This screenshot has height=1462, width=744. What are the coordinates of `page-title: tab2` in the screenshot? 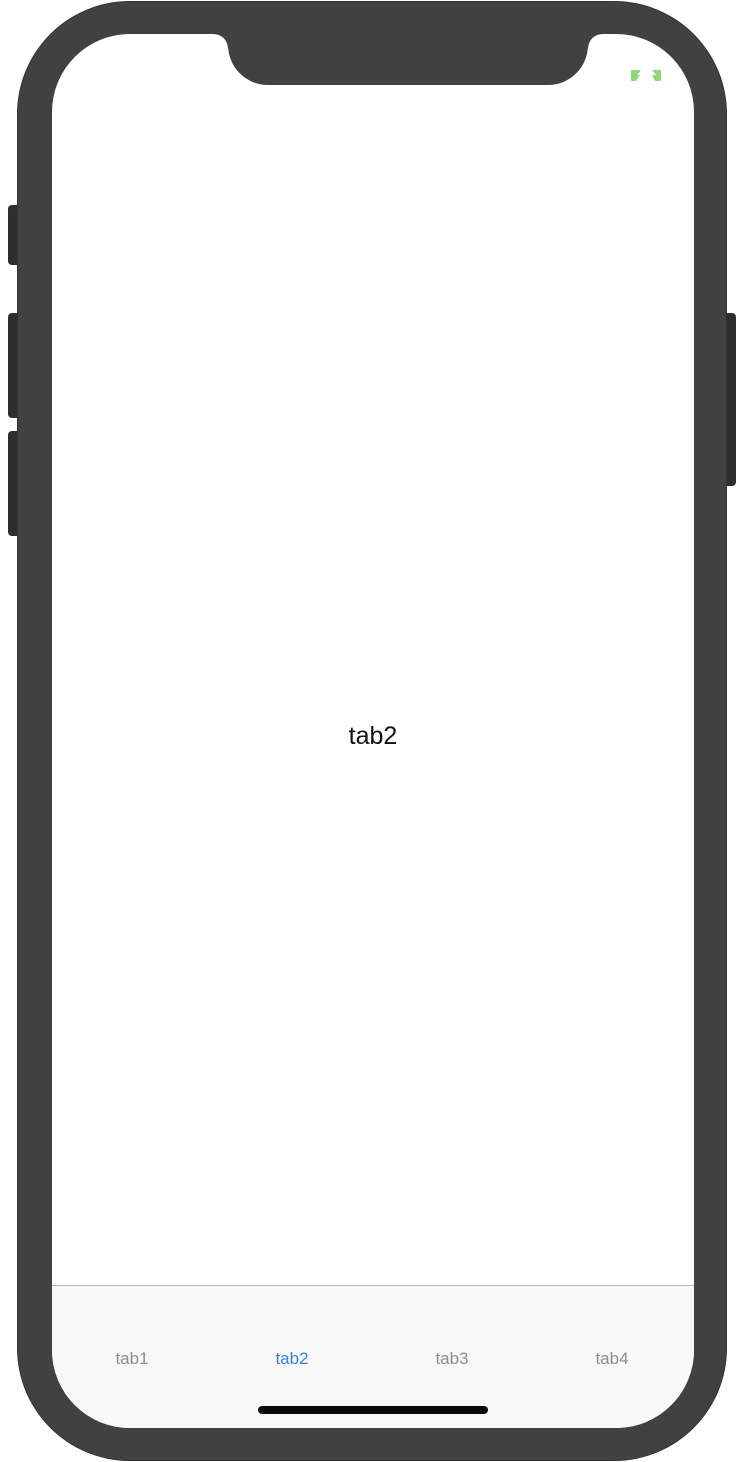 It's located at (373, 736).